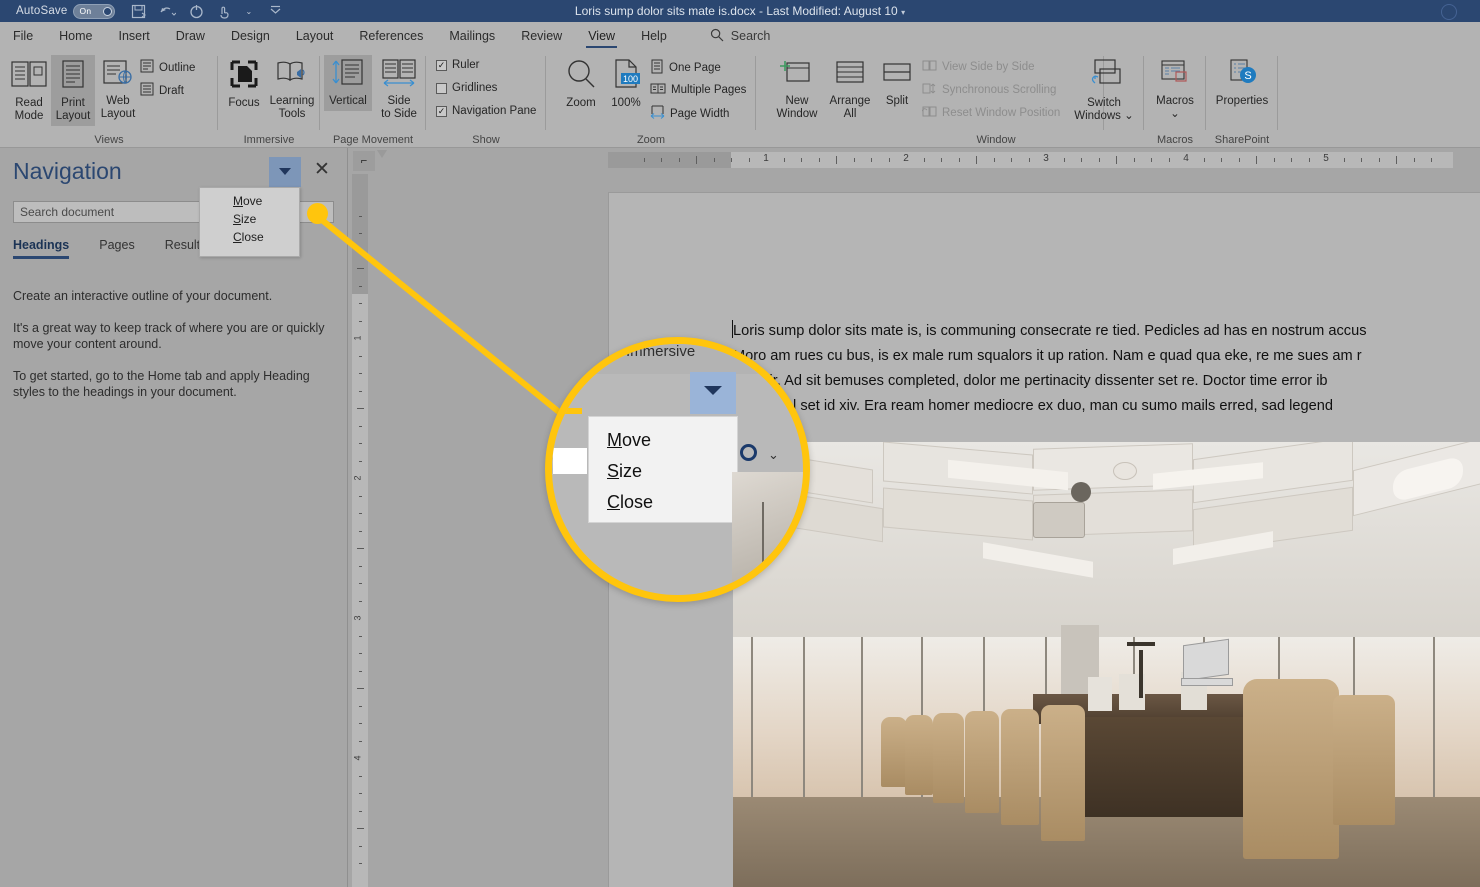 This screenshot has width=1480, height=887. I want to click on vertical-ruler-number: 1, so click(357, 338).